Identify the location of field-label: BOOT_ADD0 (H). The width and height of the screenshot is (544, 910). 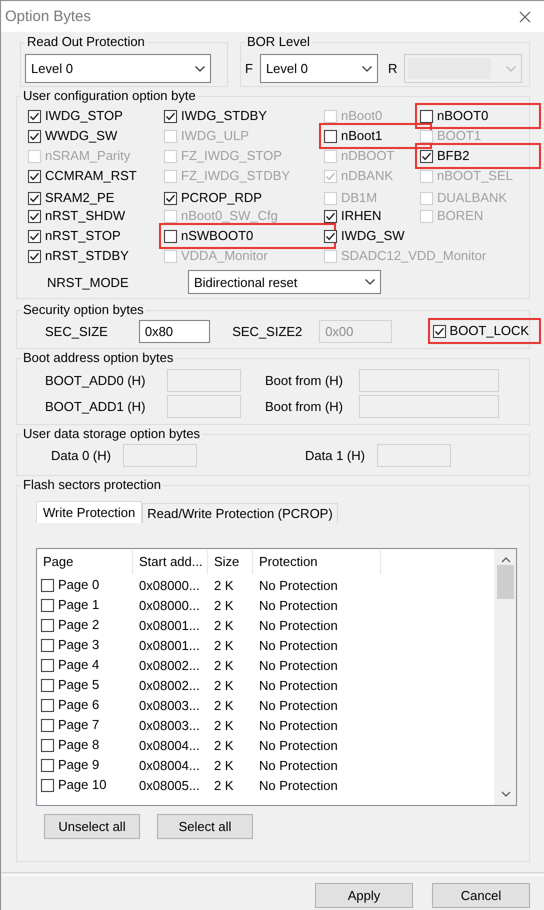
(95, 380).